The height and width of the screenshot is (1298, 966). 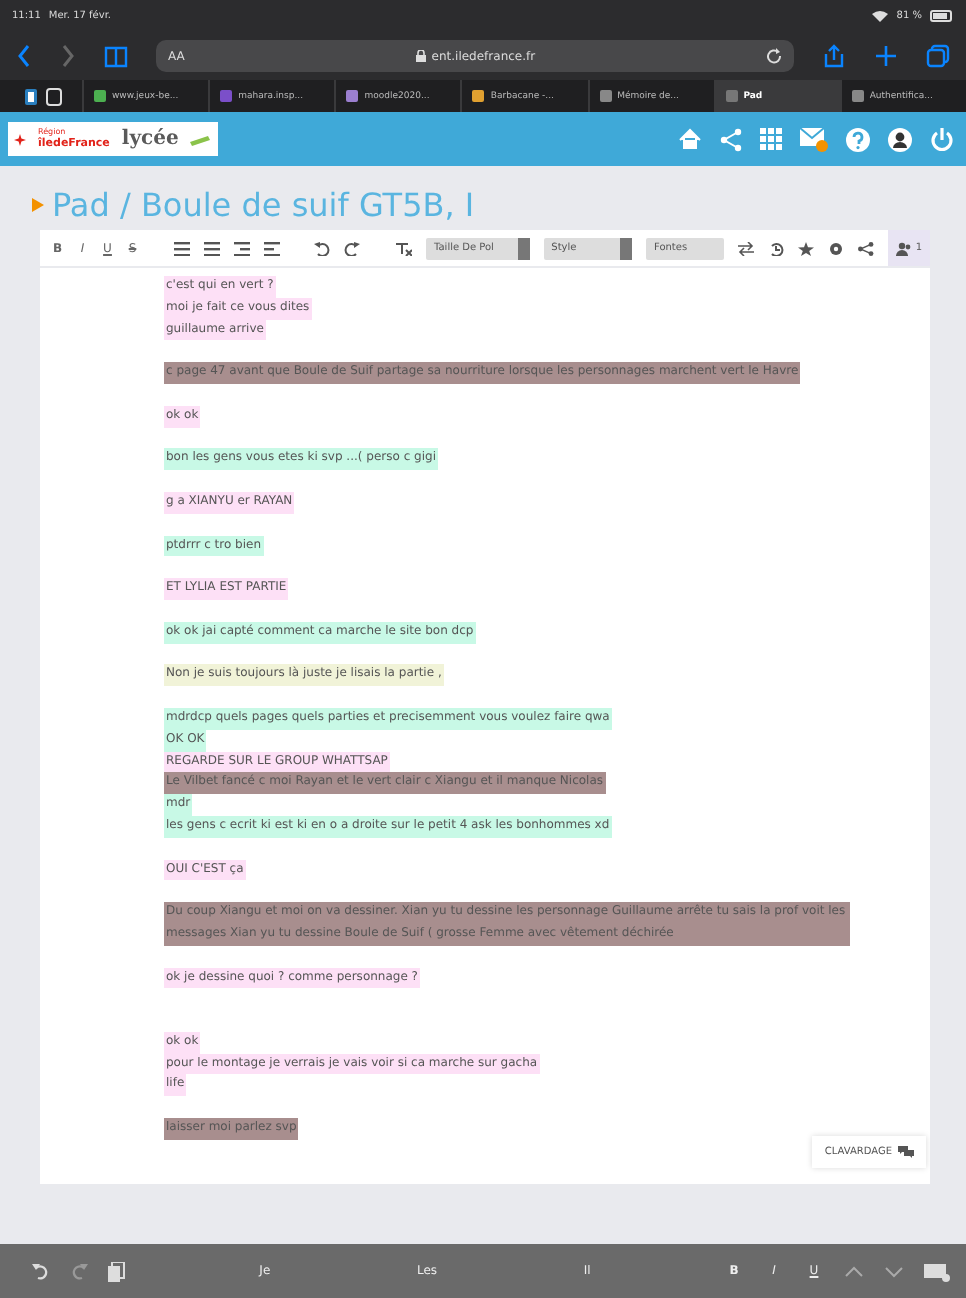 I want to click on triangle-icon, so click(x=38, y=204).